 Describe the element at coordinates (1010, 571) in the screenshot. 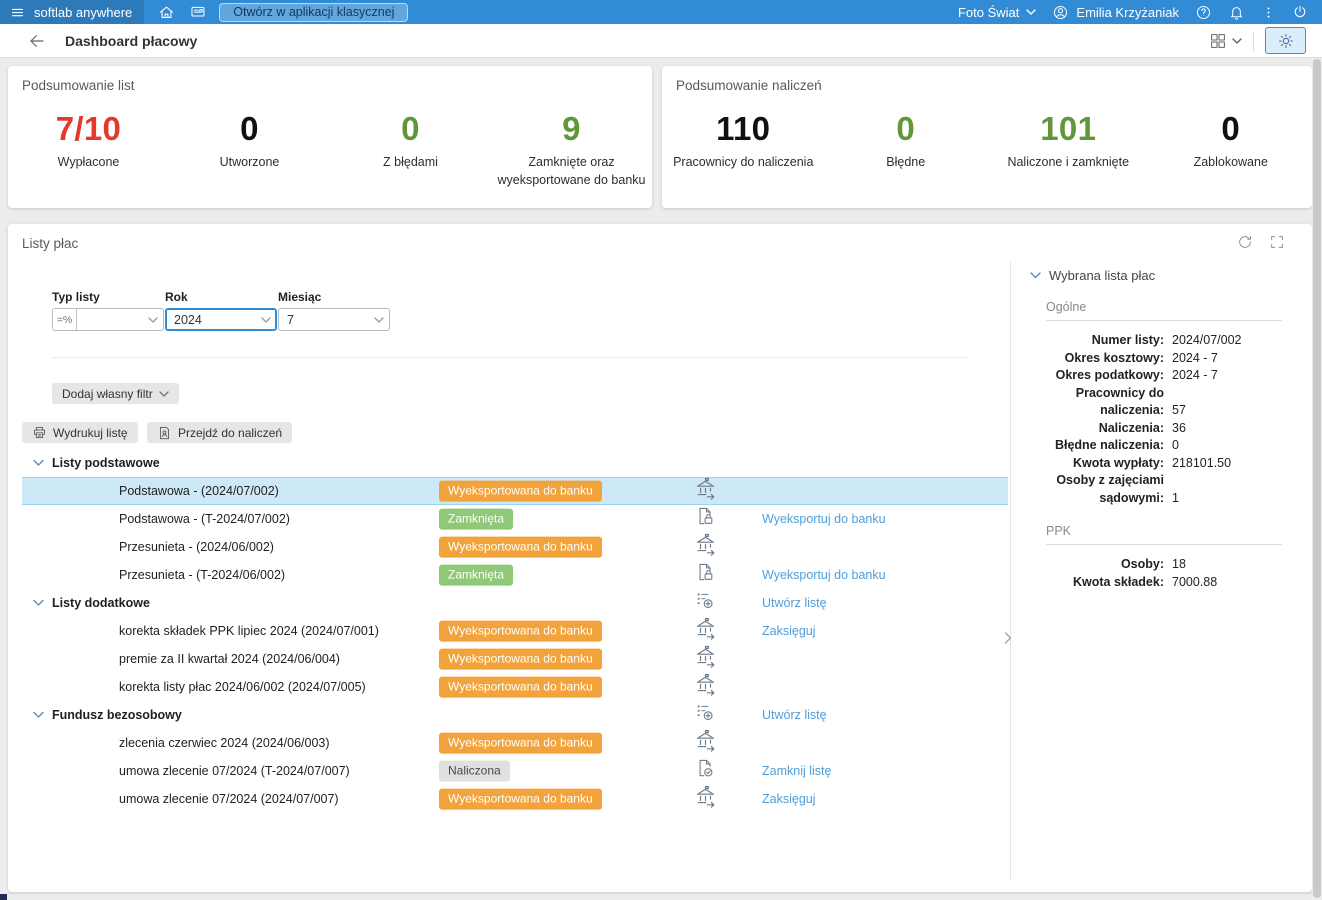

I see `panel-splitter` at that location.